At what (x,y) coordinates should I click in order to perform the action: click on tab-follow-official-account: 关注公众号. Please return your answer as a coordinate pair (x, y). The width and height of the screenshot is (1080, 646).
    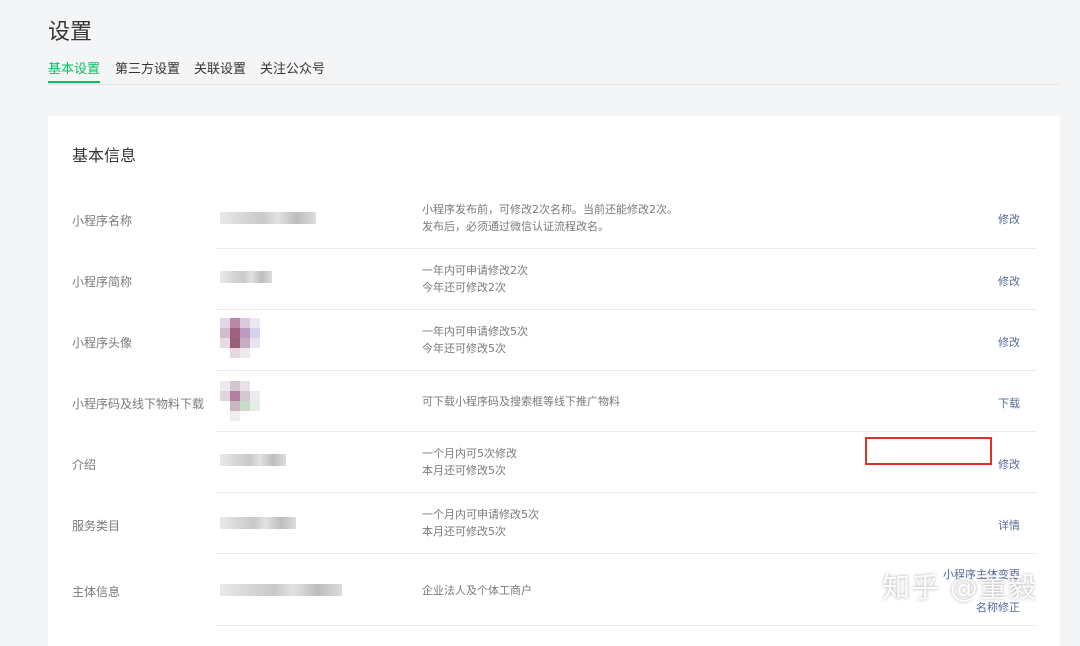
    Looking at the image, I should click on (292, 71).